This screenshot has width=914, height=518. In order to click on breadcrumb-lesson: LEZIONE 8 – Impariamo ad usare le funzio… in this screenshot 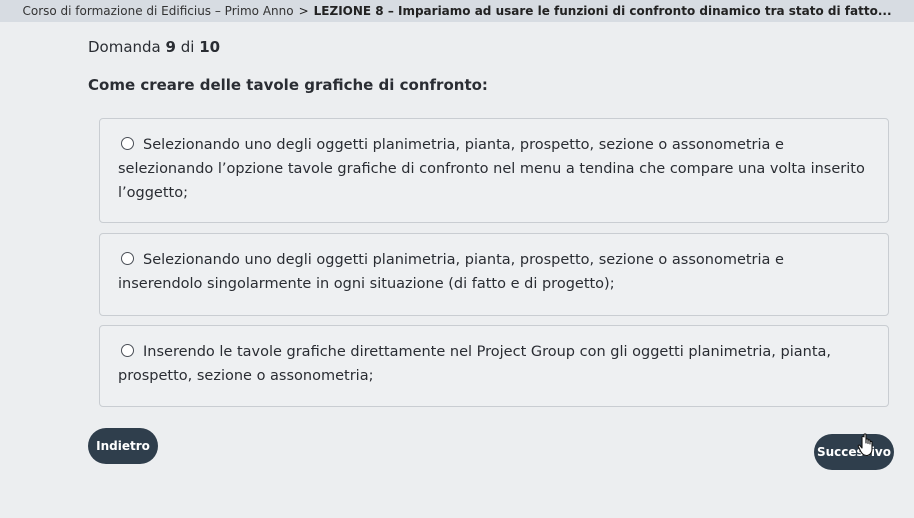, I will do `click(602, 11)`.